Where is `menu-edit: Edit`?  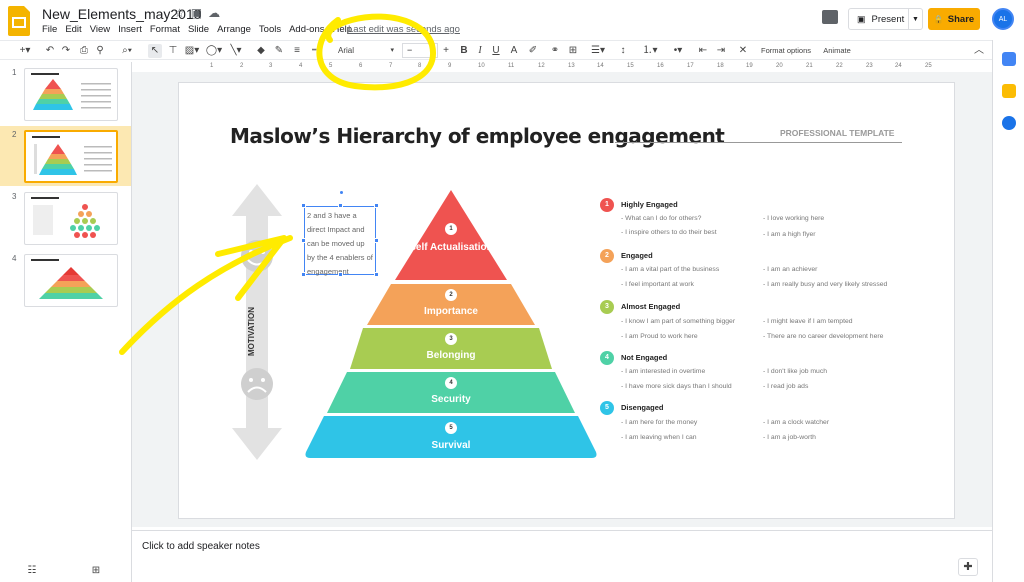
menu-edit: Edit is located at coordinates (73, 29).